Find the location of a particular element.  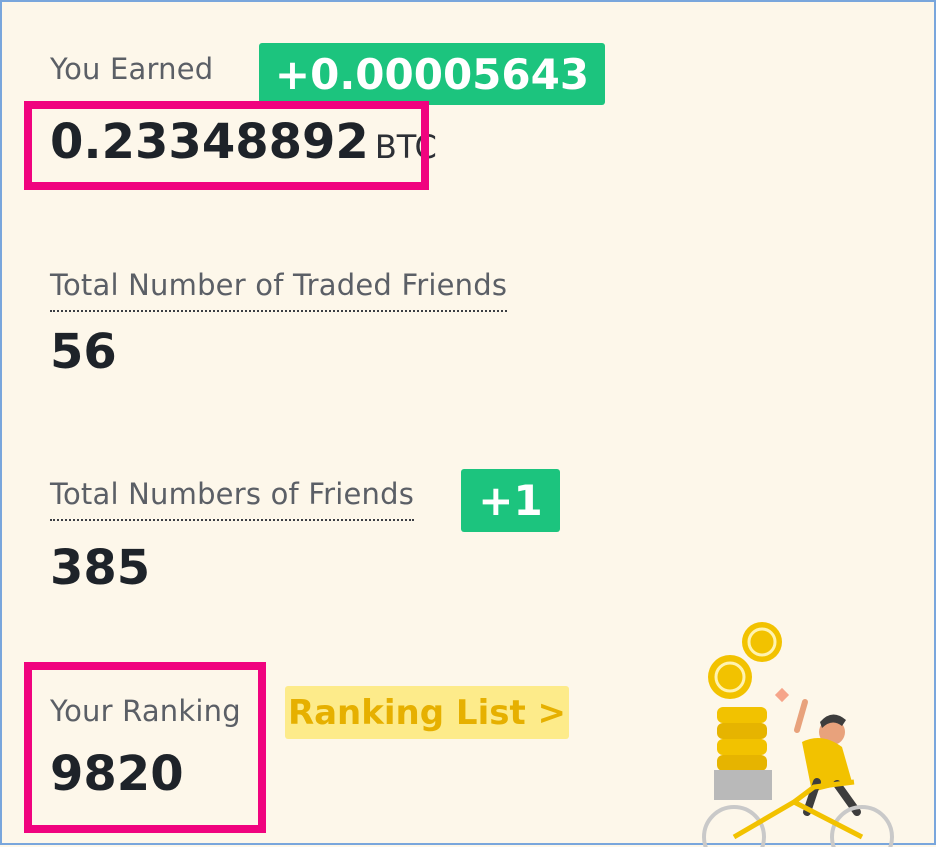

coin-stack-icon is located at coordinates (742, 739).